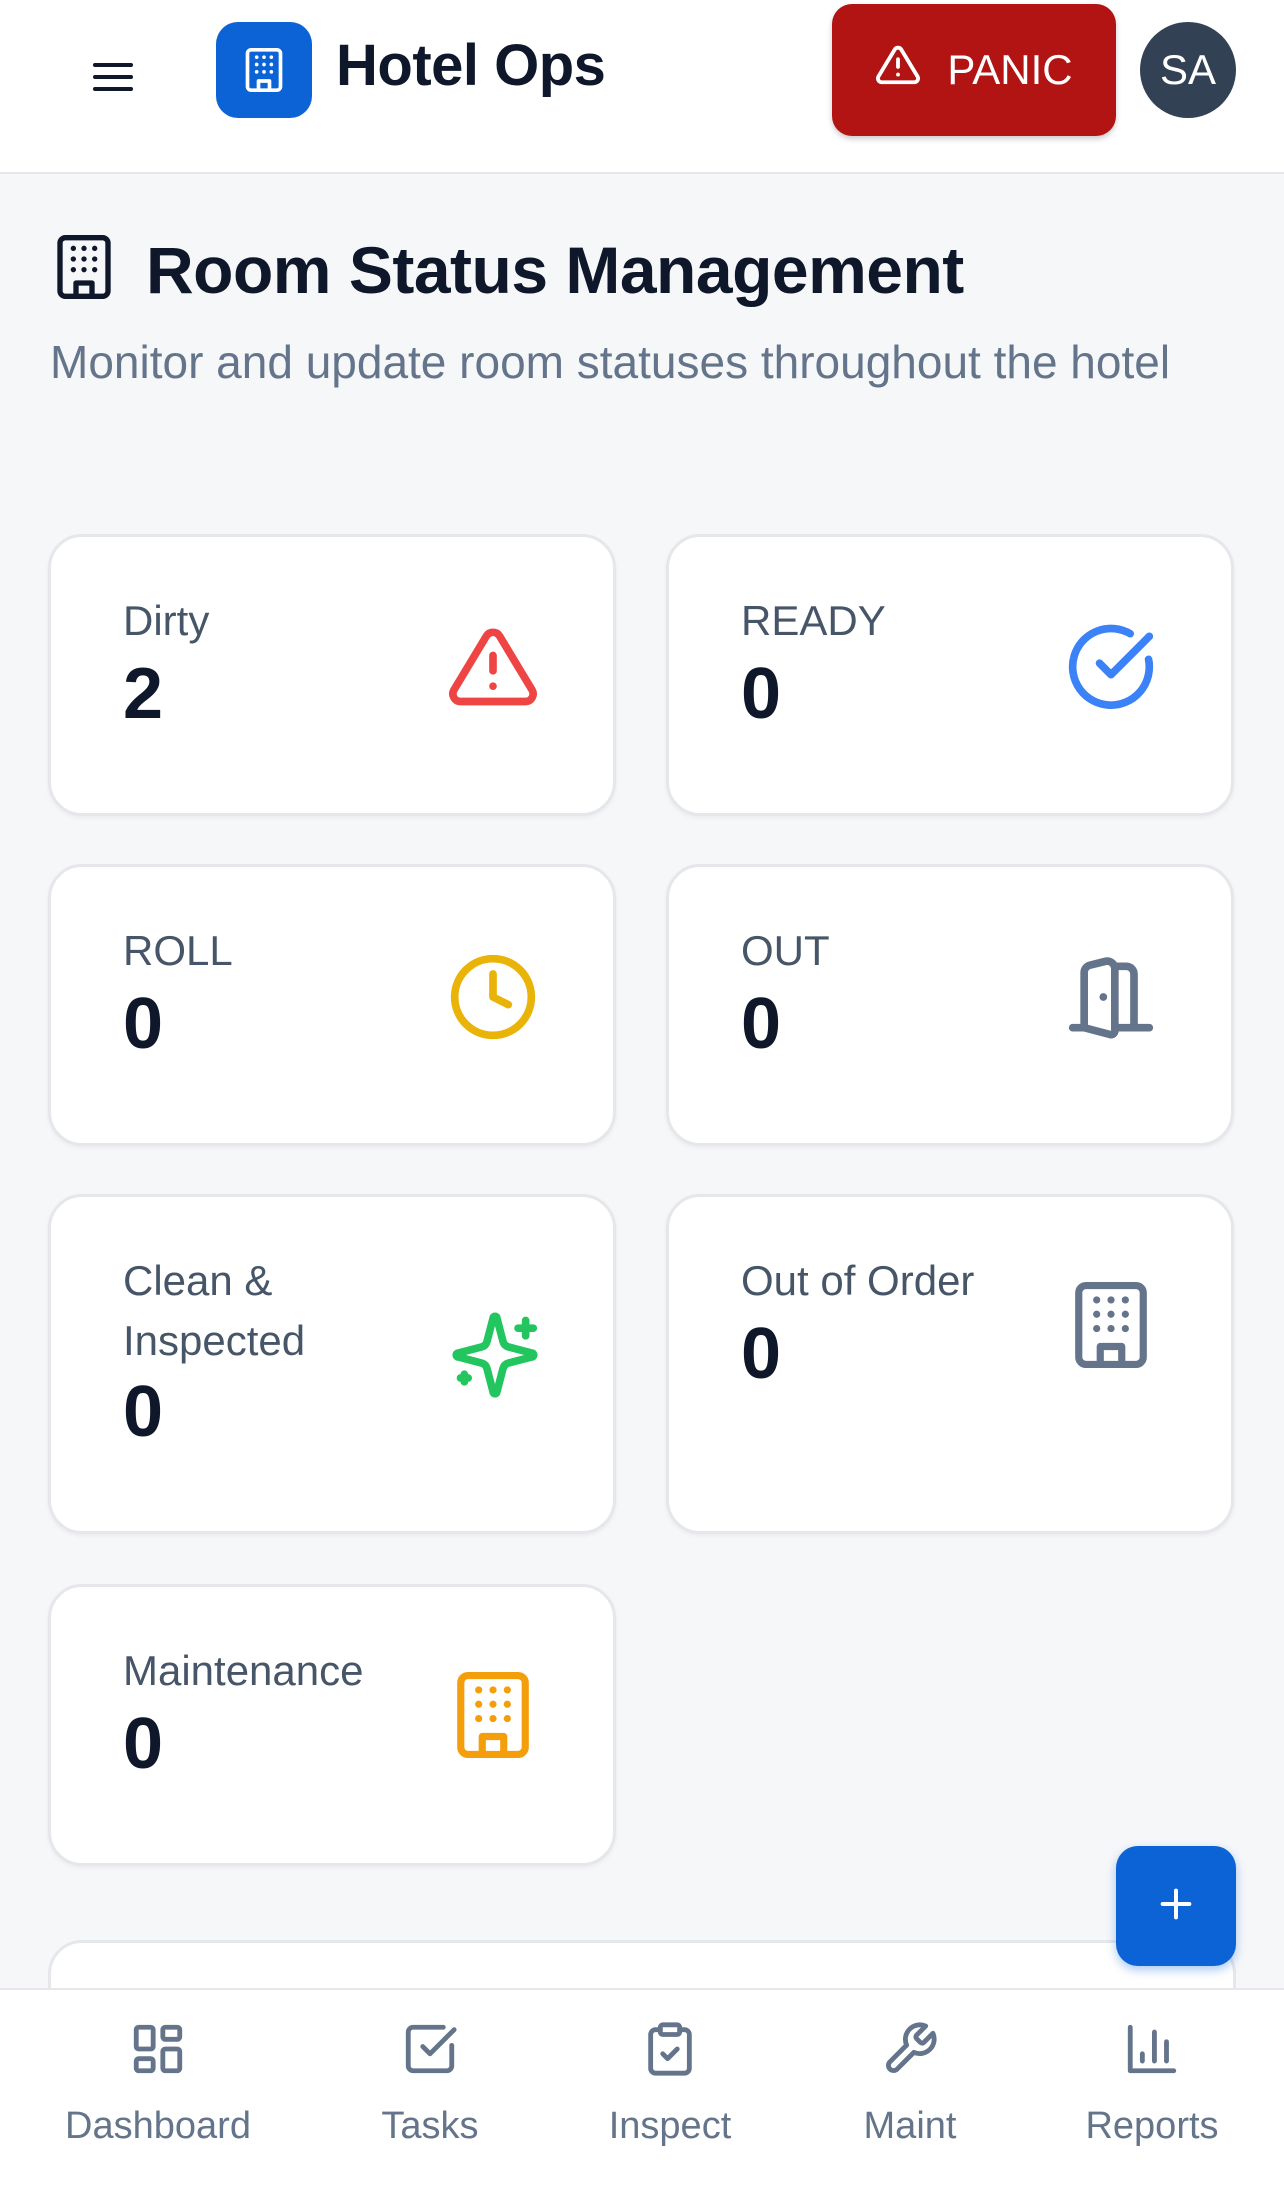 This screenshot has width=1284, height=2206. What do you see at coordinates (1111, 667) in the screenshot?
I see `check-circle-icon` at bounding box center [1111, 667].